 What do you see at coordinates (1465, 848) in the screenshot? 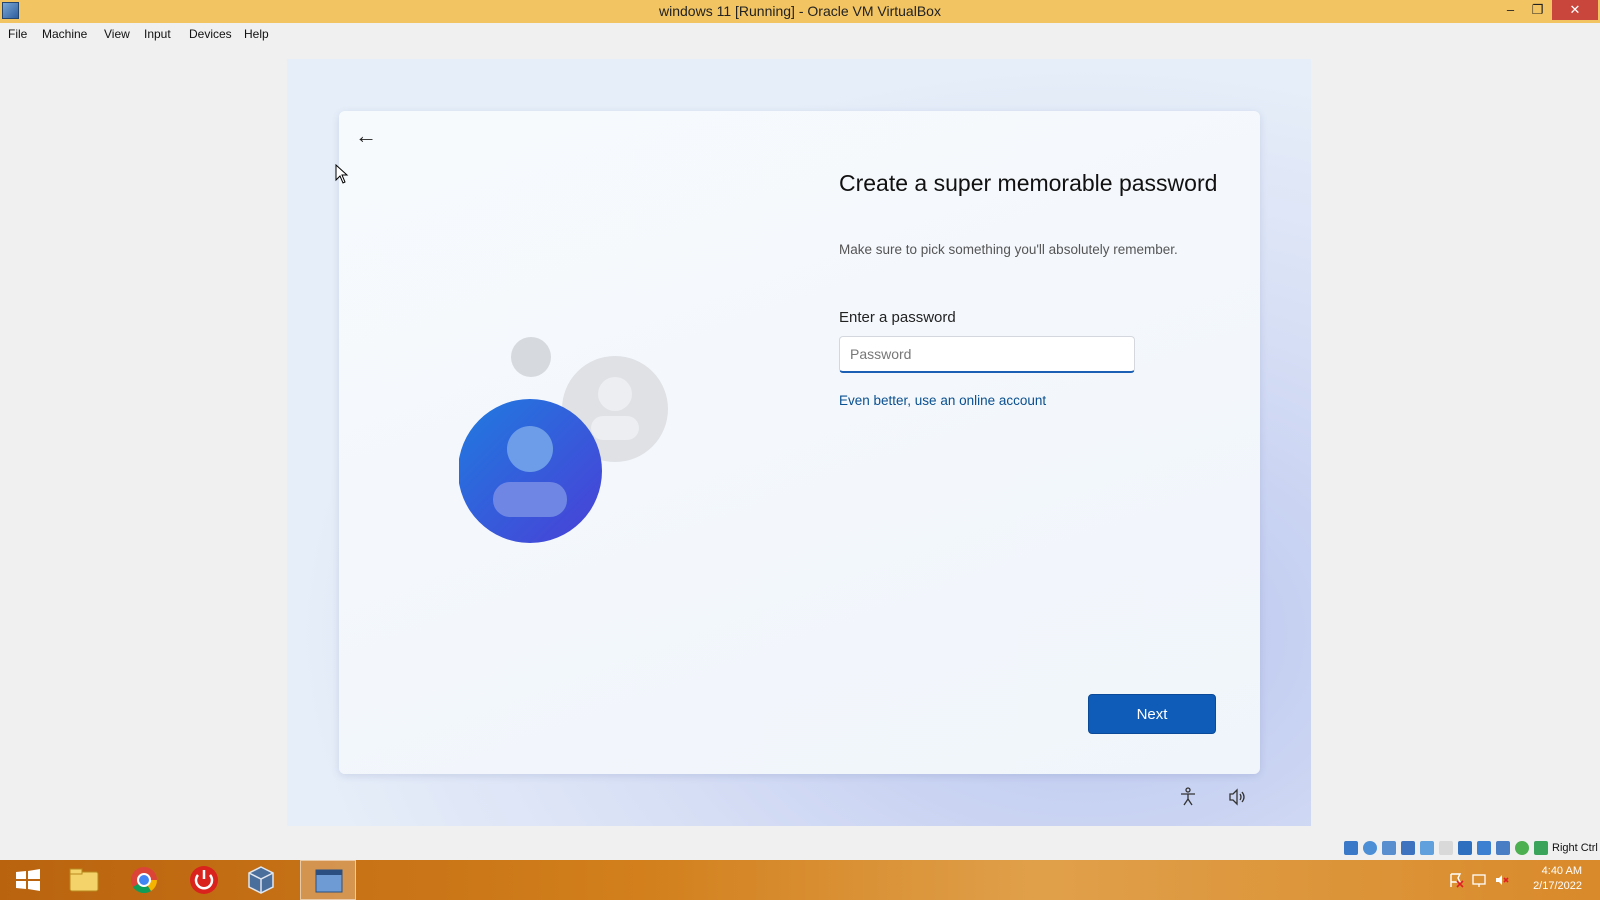
I see `display-icon` at bounding box center [1465, 848].